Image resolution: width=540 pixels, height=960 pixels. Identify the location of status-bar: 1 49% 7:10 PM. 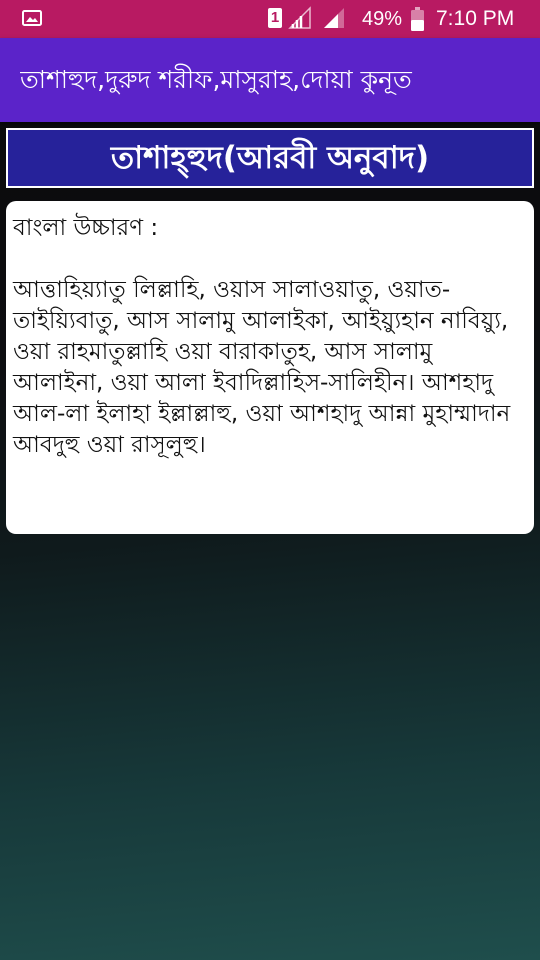
(270, 19).